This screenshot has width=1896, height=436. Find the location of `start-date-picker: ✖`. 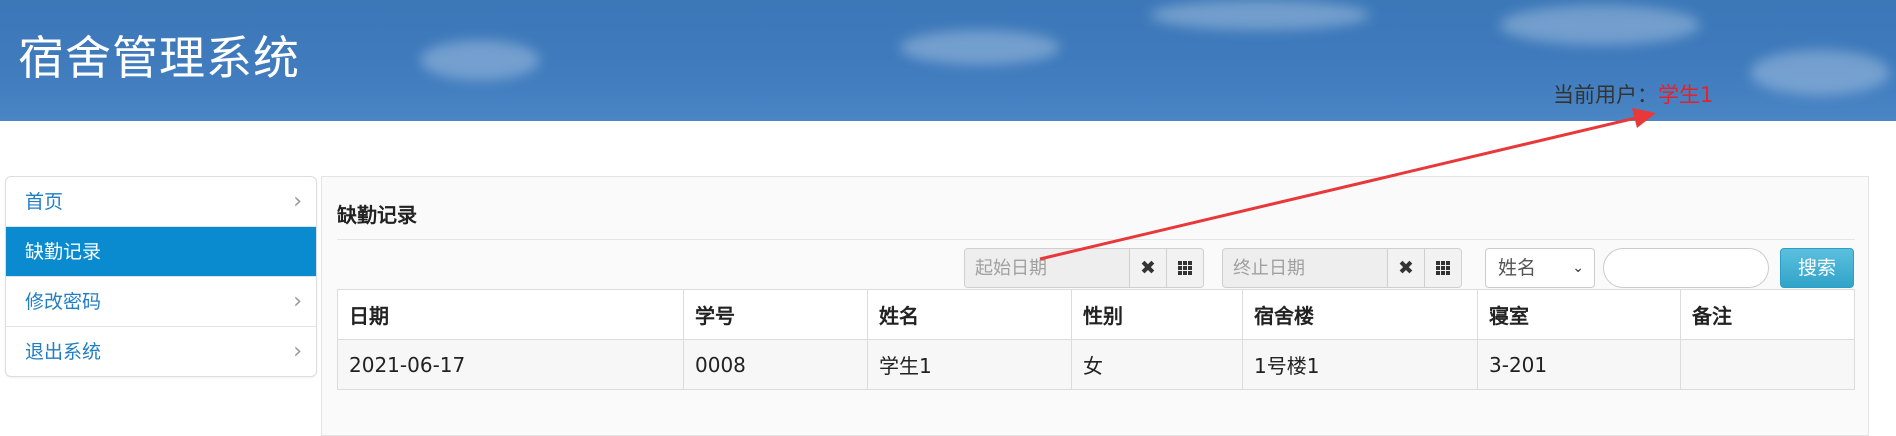

start-date-picker: ✖ is located at coordinates (1084, 268).